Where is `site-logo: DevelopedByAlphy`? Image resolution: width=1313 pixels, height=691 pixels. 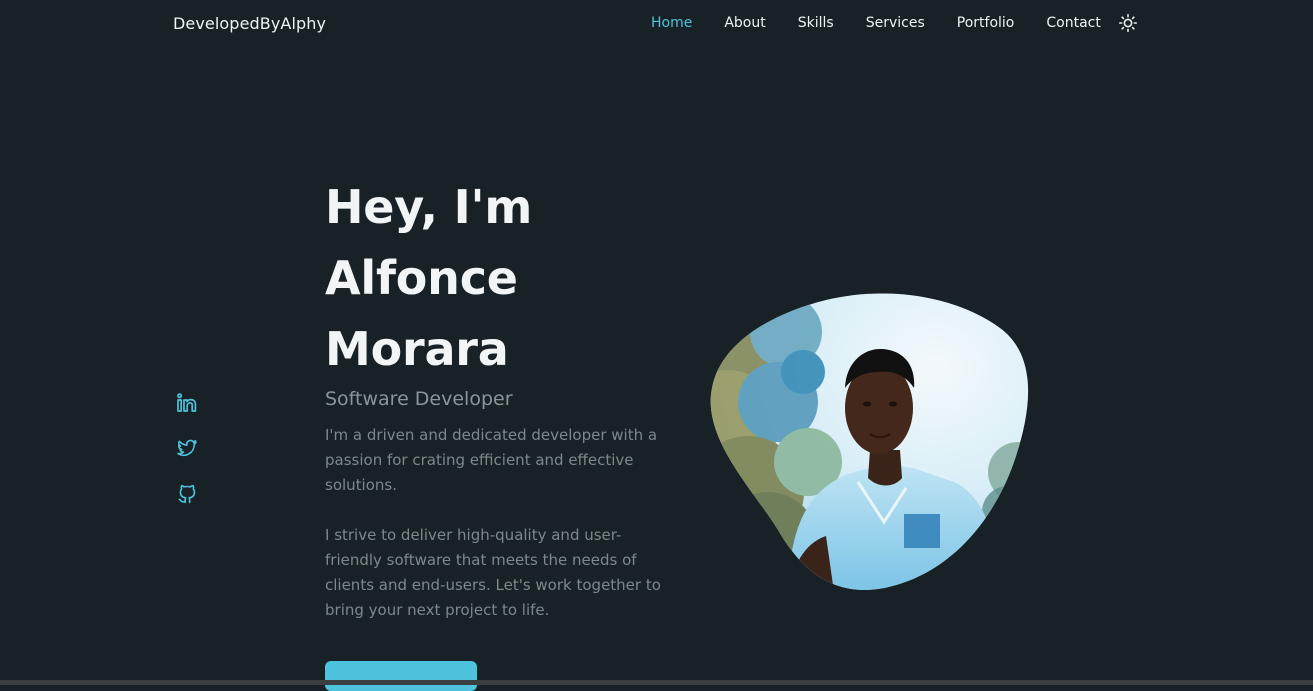
site-logo: DevelopedByAlphy is located at coordinates (249, 23).